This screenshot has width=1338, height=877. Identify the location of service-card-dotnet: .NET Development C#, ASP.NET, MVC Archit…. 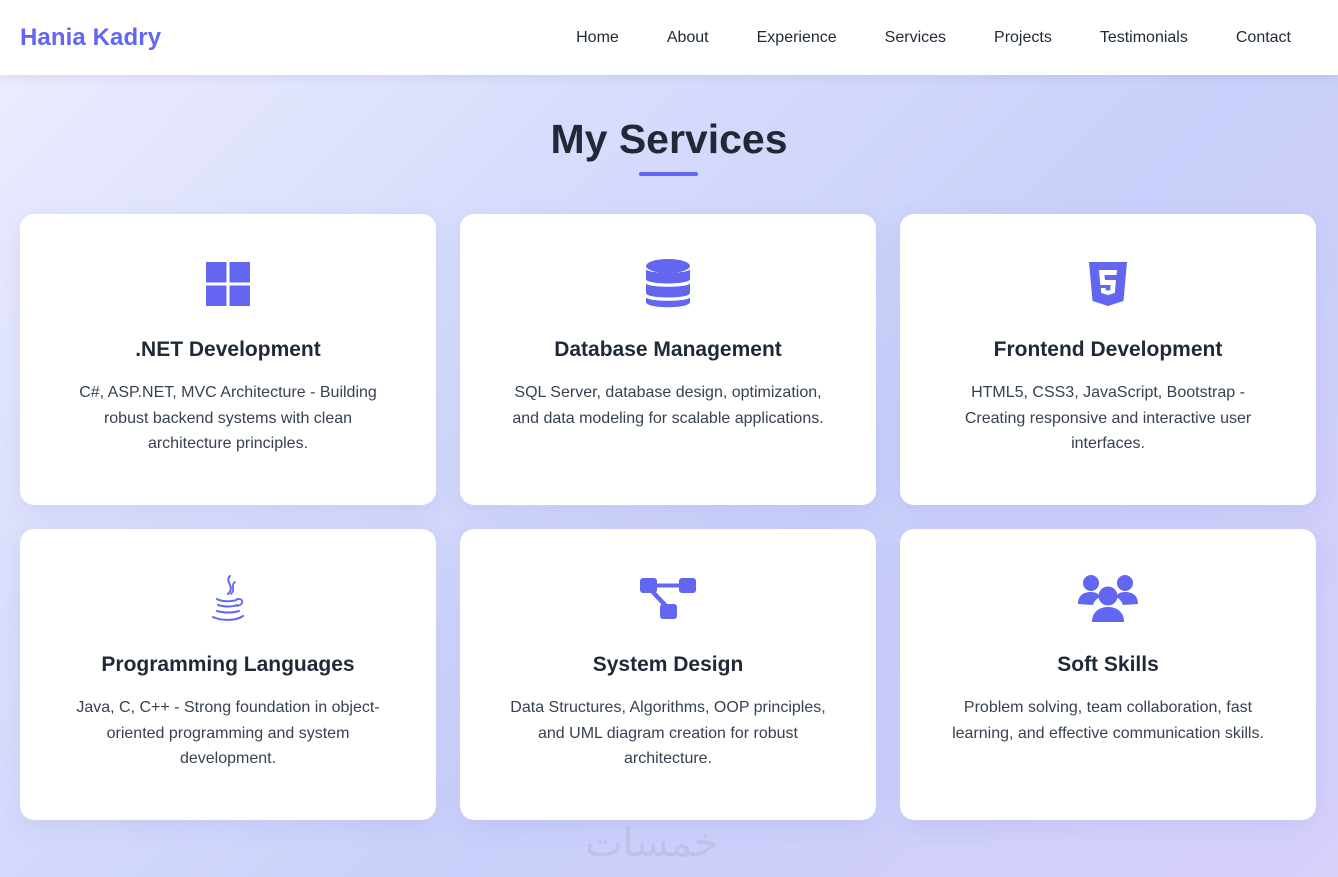
(228, 359).